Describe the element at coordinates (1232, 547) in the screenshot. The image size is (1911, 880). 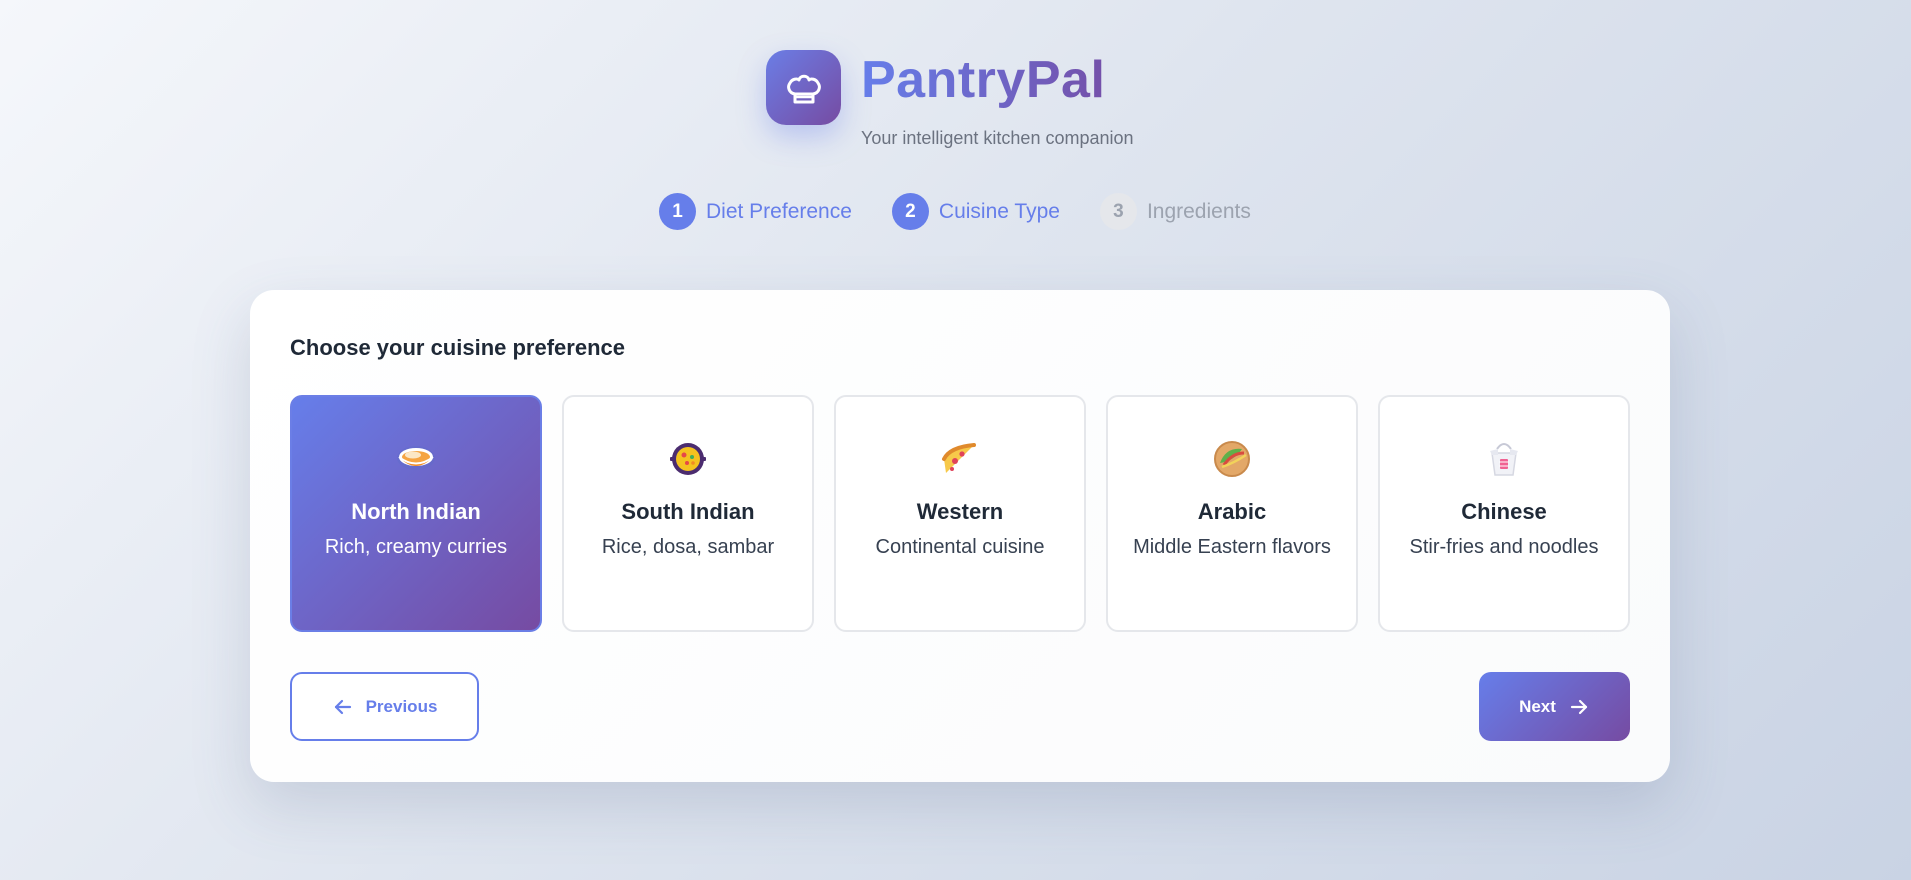
I see `option-description: Middle Eastern flavors` at that location.